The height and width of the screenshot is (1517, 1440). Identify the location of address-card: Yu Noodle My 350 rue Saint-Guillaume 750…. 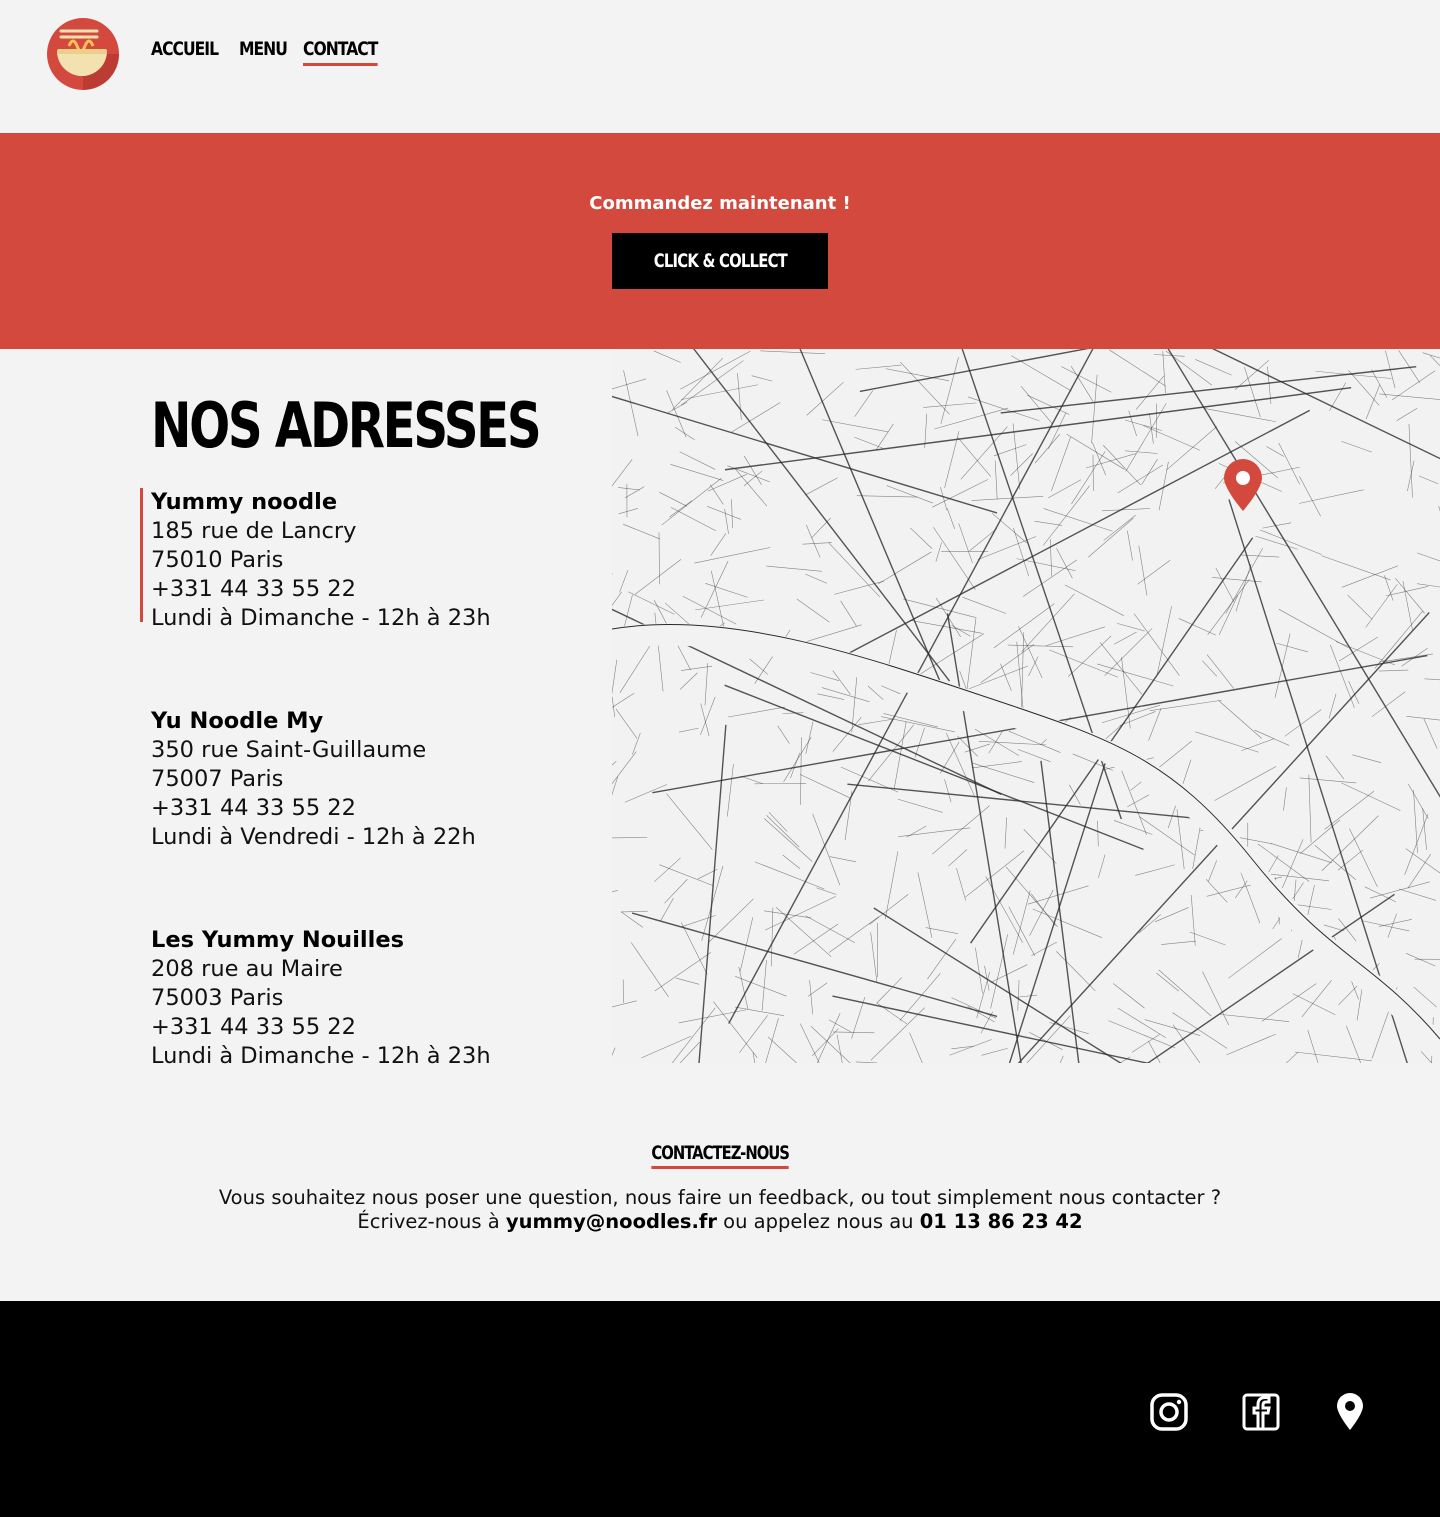
(371, 779).